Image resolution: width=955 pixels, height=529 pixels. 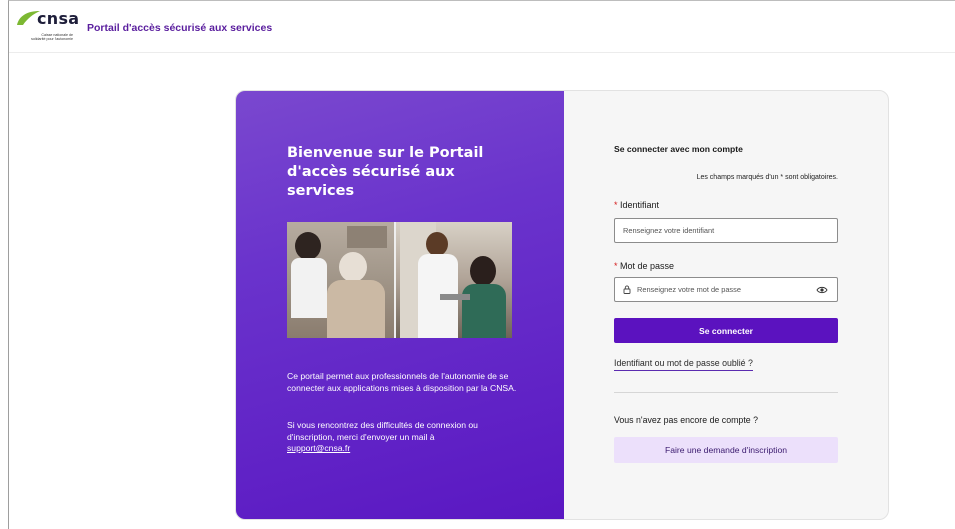 What do you see at coordinates (726, 330) in the screenshot?
I see `login-button: Se connecter` at bounding box center [726, 330].